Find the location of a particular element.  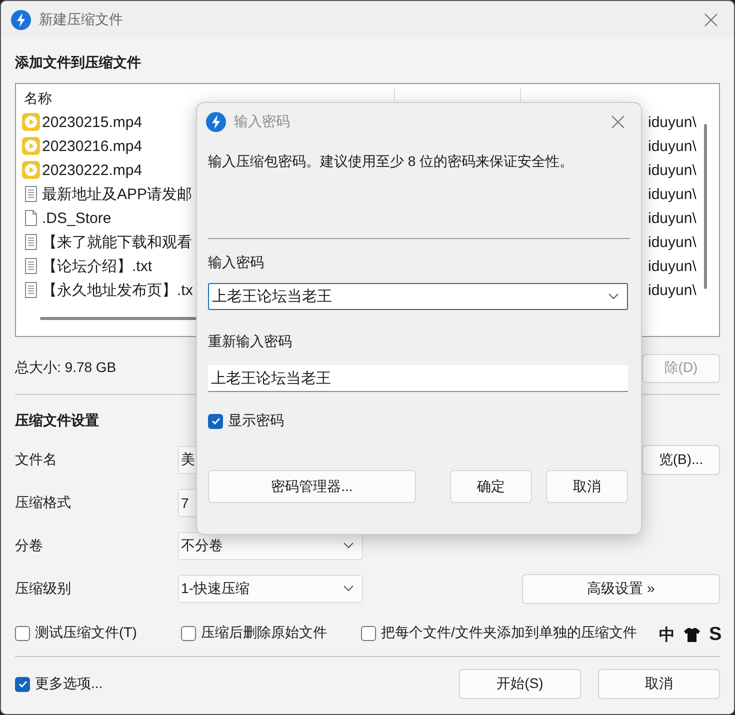

dropdown: 1-快速压缩 is located at coordinates (270, 588).